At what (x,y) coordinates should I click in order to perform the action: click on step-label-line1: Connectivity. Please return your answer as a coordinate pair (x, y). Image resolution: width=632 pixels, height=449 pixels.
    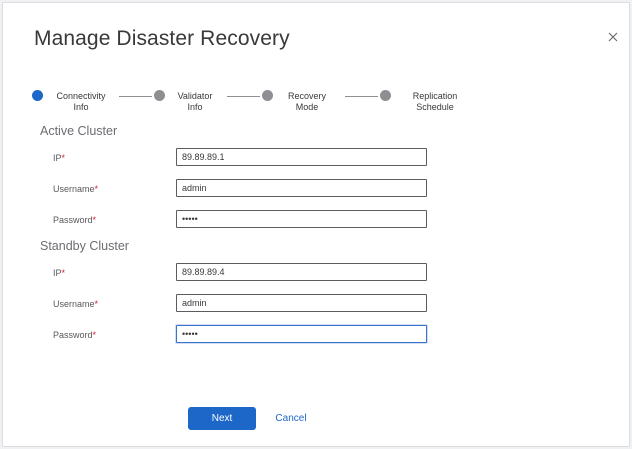
    Looking at the image, I should click on (81, 96).